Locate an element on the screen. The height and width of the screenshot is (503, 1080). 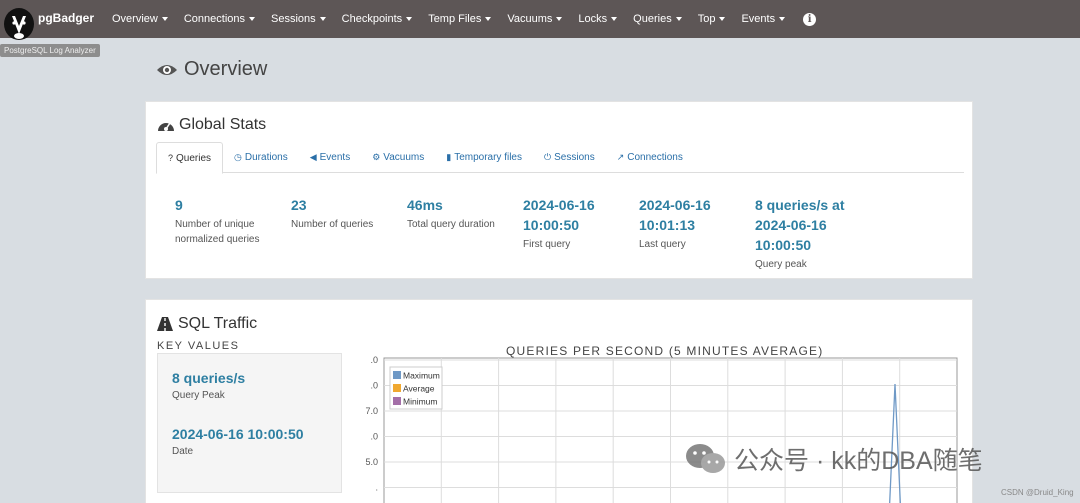
stat-value: 2024-06-16 10:00:50 is located at coordinates (578, 215).